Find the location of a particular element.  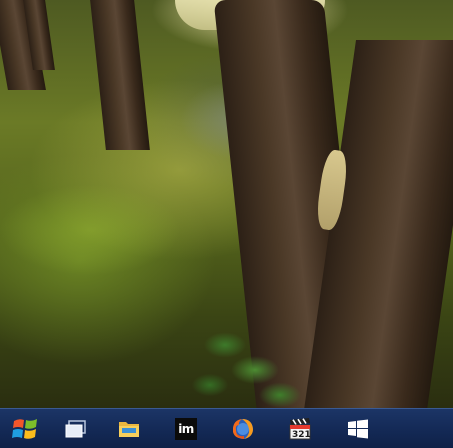

windows-store-icon is located at coordinates (358, 429).